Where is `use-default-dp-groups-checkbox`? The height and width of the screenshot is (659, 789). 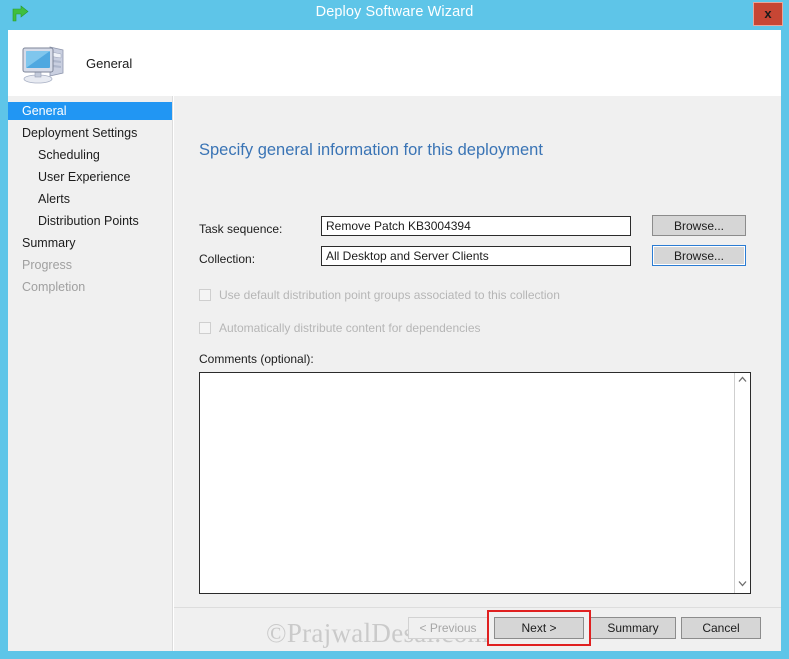 use-default-dp-groups-checkbox is located at coordinates (205, 295).